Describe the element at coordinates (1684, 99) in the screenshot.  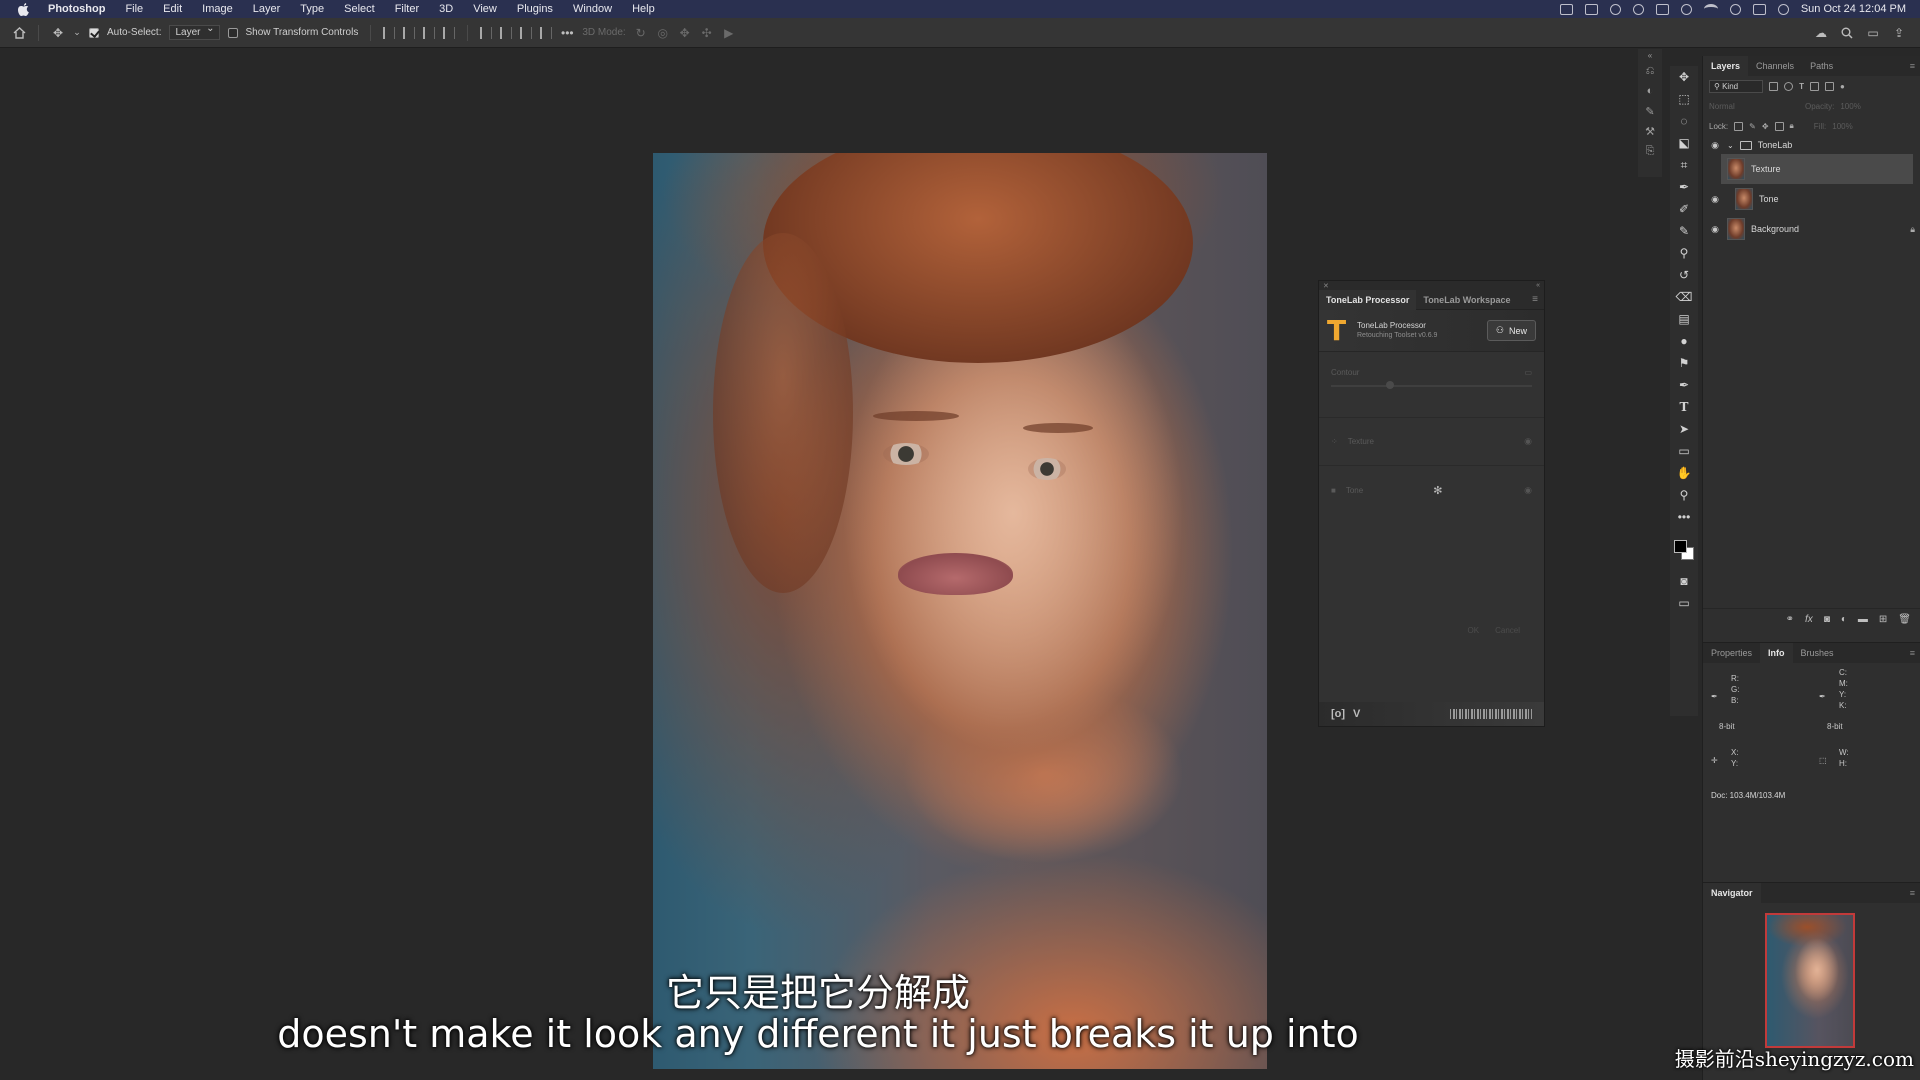
I see `marquee-icon: ⬚` at that location.